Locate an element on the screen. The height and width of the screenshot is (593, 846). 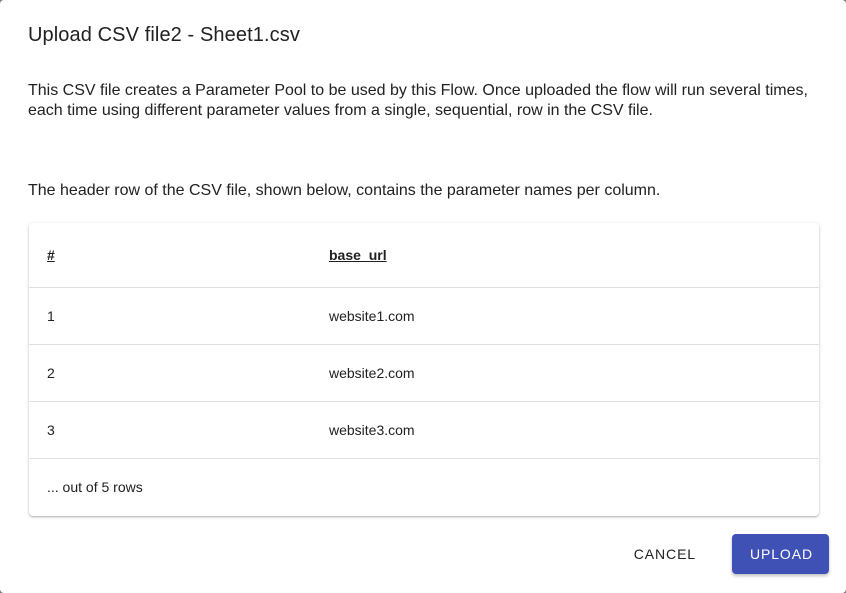
dialog-title: Upload CSV file2 - Sheet1.csv is located at coordinates (164, 35).